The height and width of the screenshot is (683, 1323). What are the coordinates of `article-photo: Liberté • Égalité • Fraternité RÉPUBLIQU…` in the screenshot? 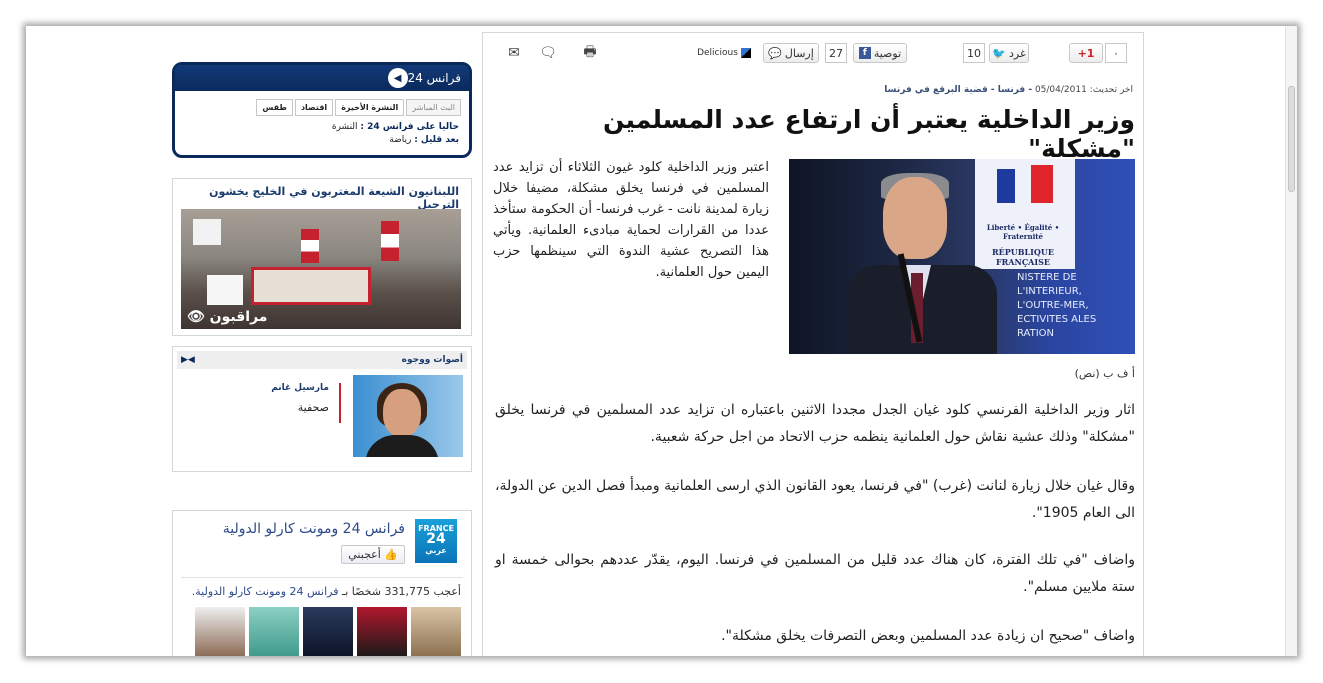 It's located at (962, 256).